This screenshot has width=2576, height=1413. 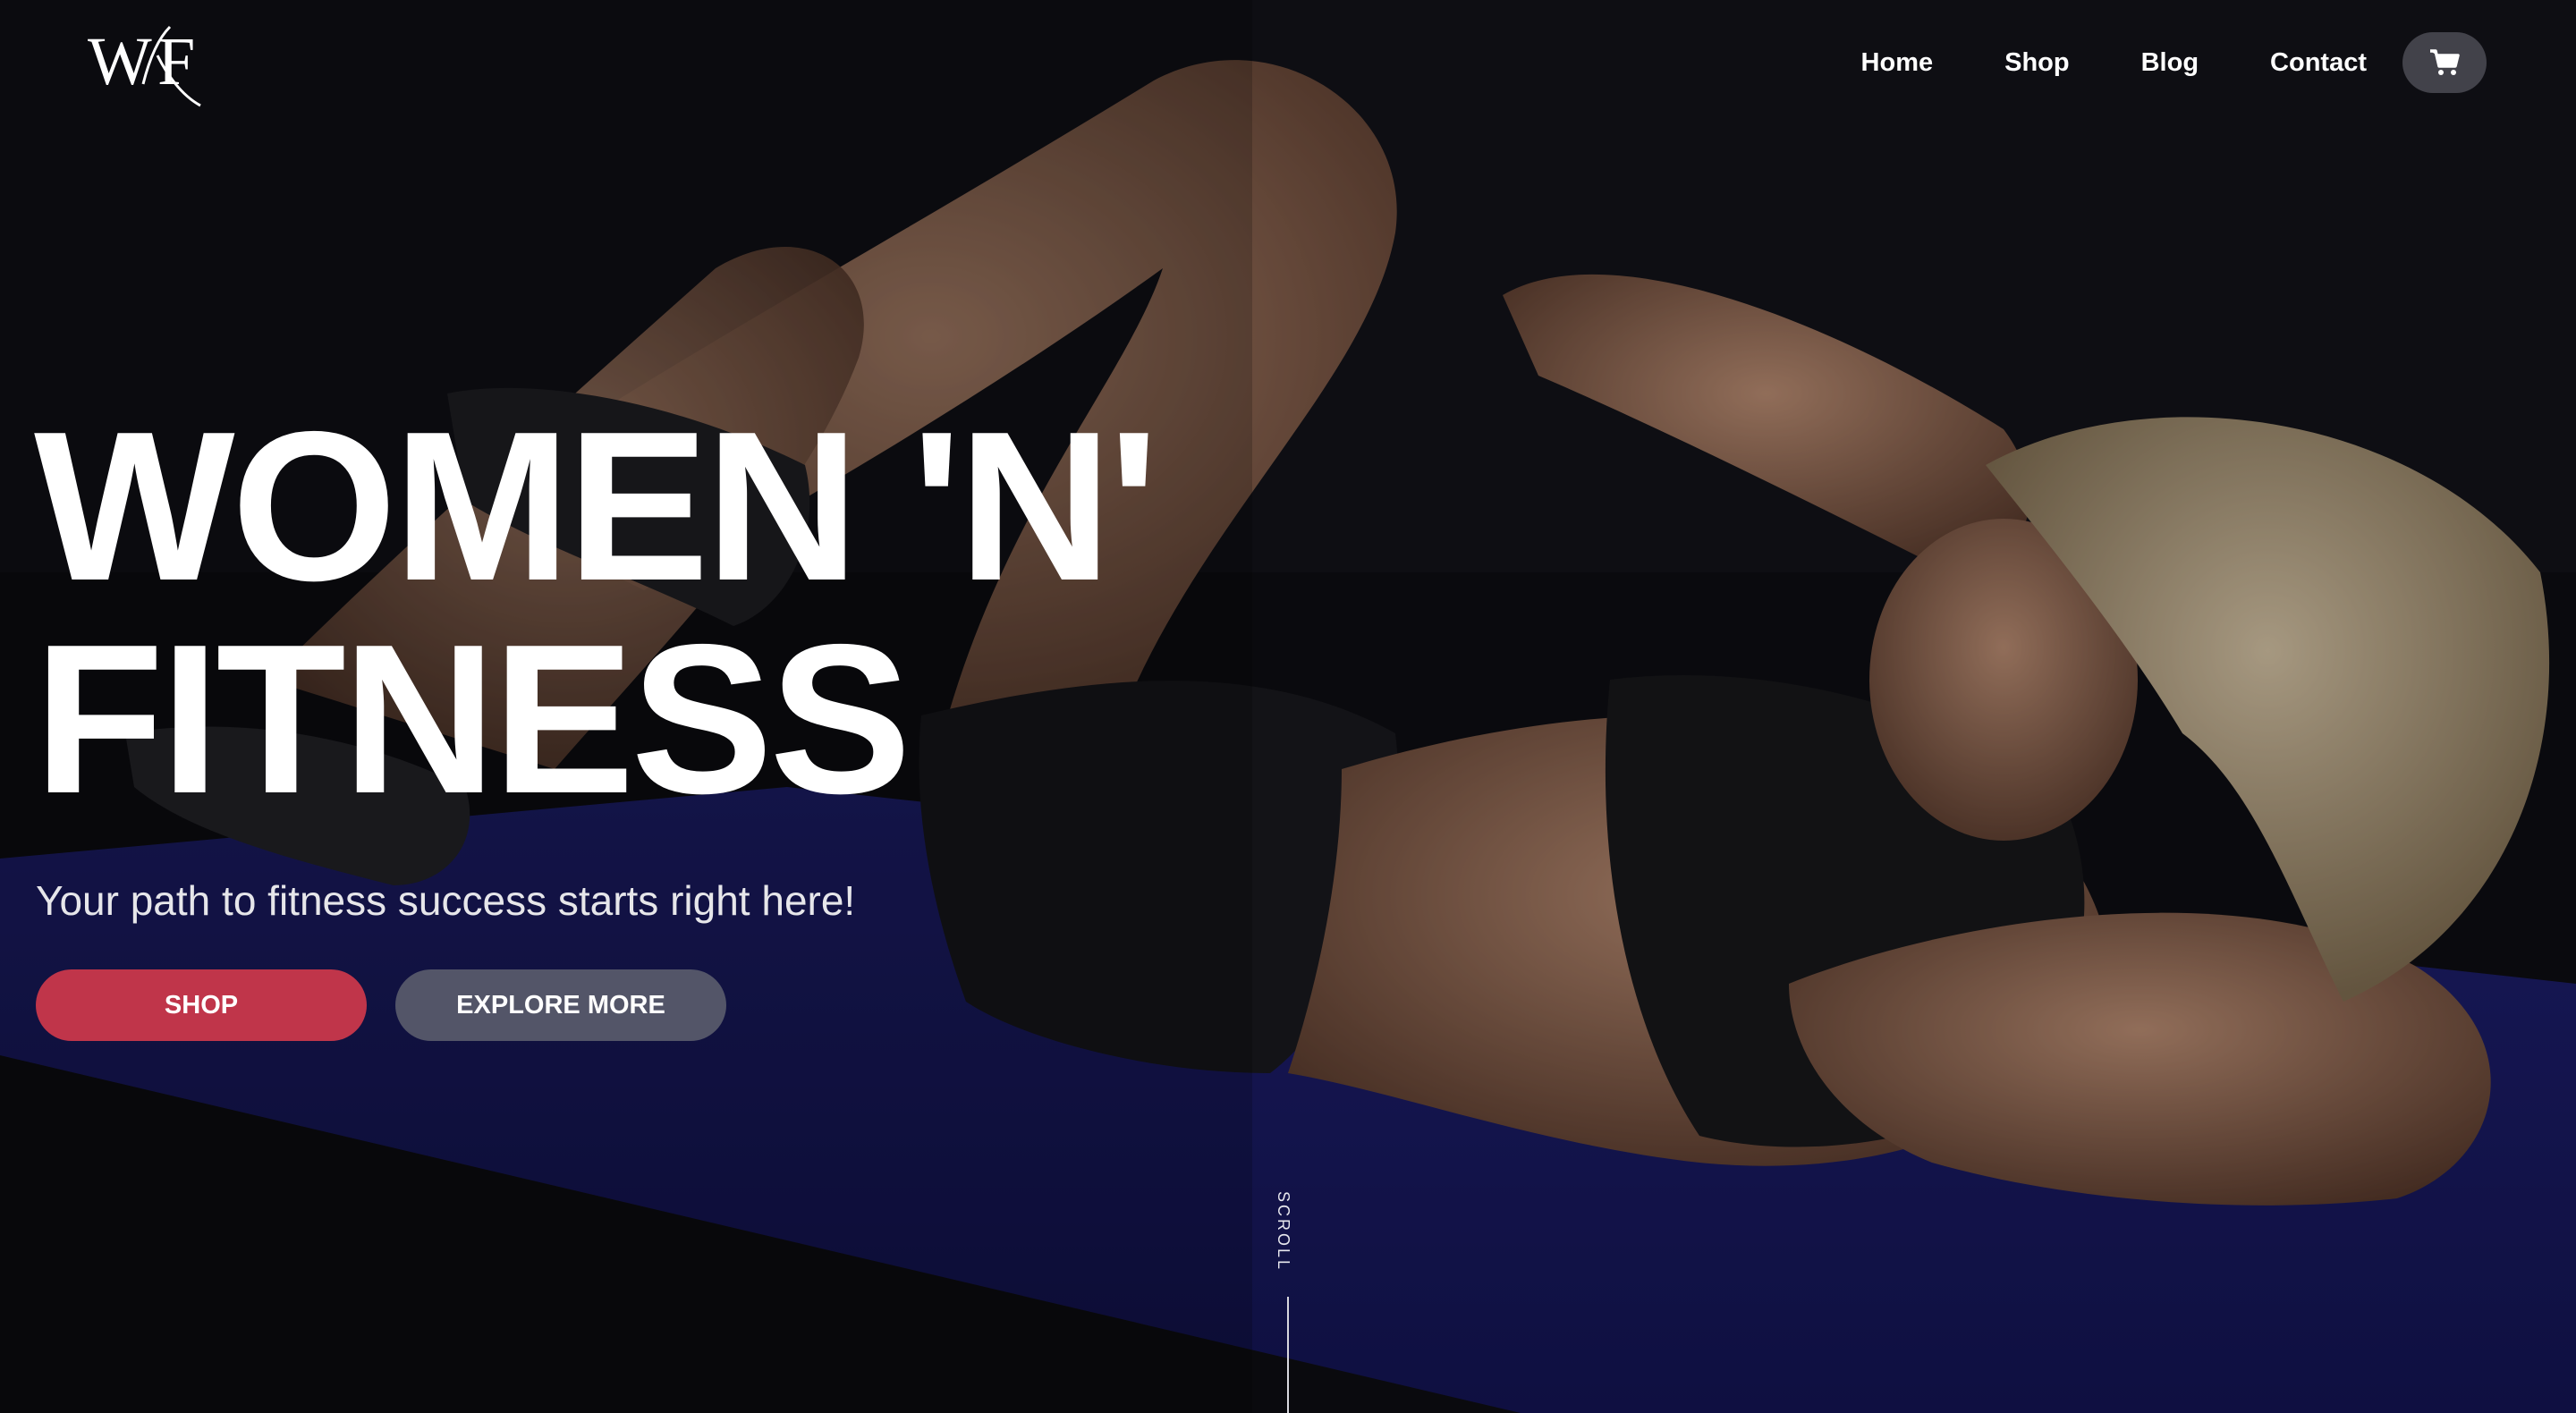 I want to click on headline-line-1: WOMEN 'N', so click(x=596, y=506).